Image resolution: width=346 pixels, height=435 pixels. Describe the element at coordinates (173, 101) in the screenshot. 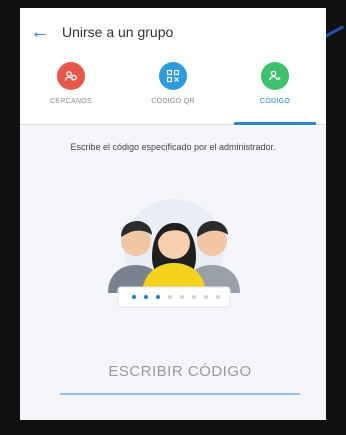

I see `tab-label: CÓDIGO QR` at that location.